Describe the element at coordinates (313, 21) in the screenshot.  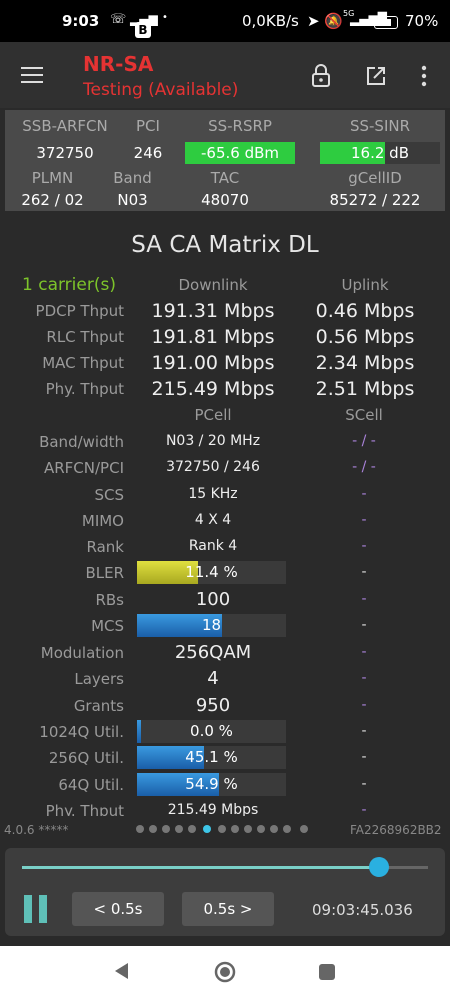
I see `navigation-arrow-icon: ➤` at that location.